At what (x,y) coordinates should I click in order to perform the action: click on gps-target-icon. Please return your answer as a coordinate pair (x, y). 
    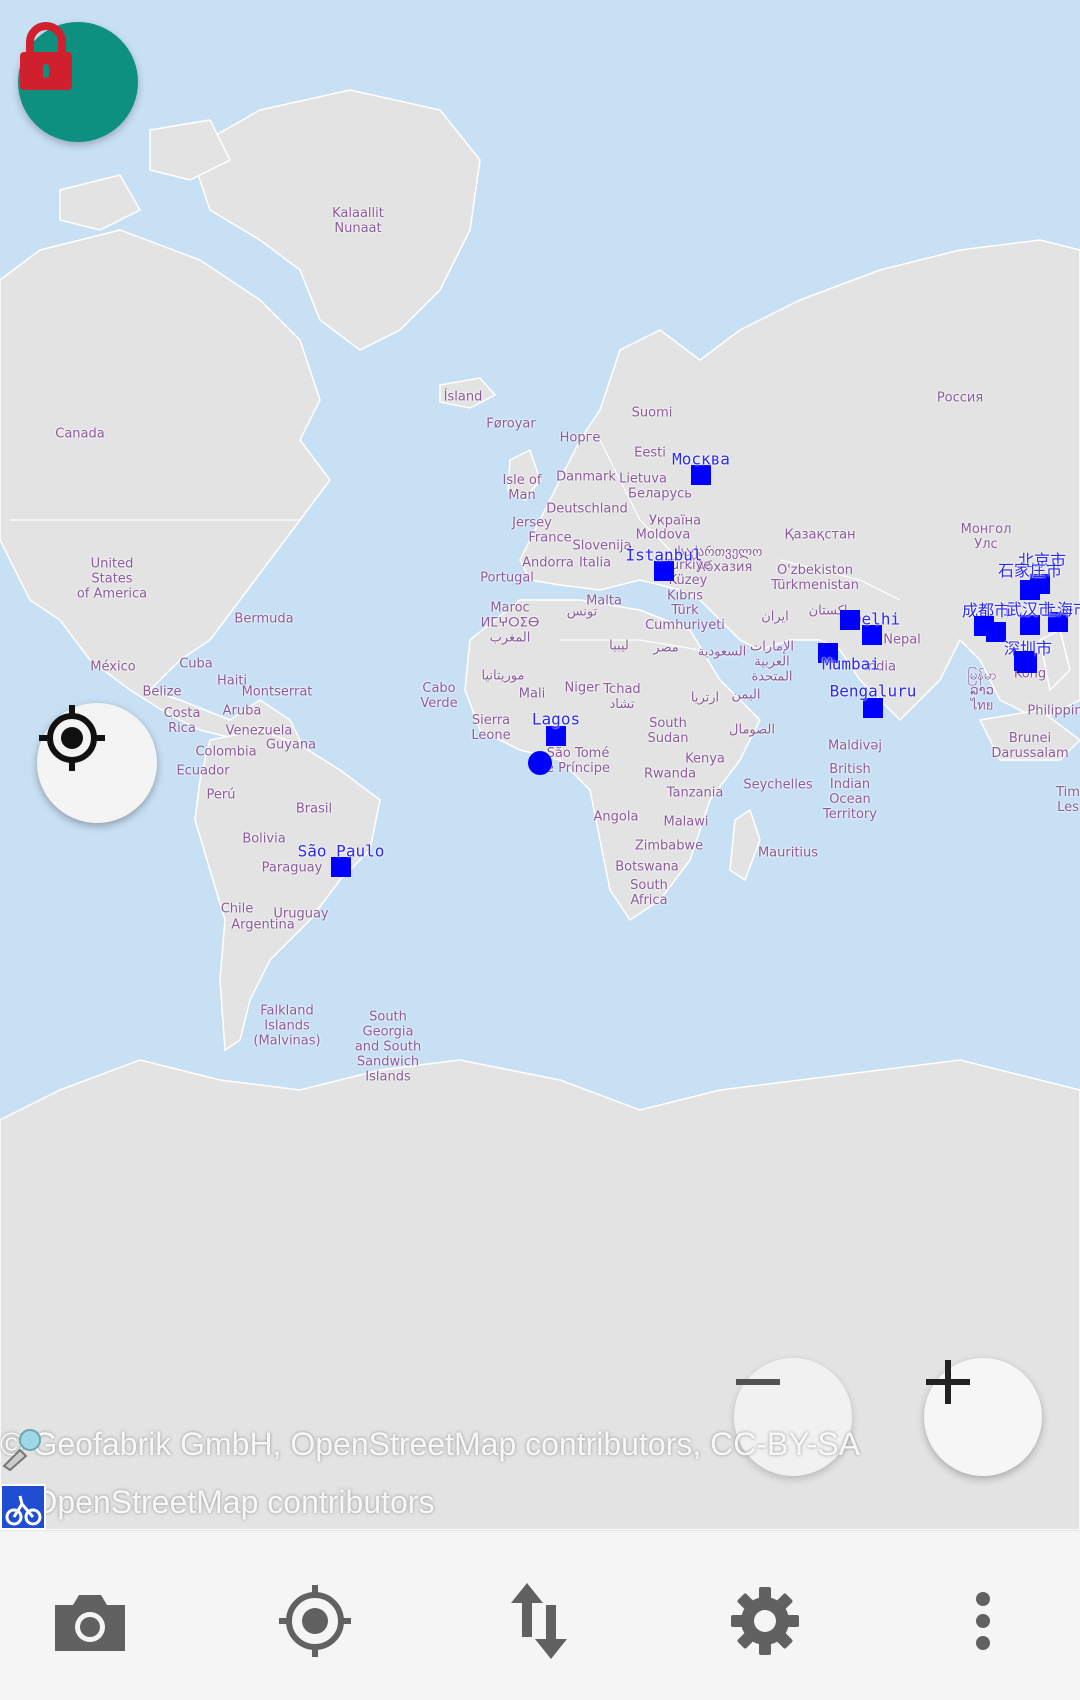
    Looking at the image, I should click on (315, 1621).